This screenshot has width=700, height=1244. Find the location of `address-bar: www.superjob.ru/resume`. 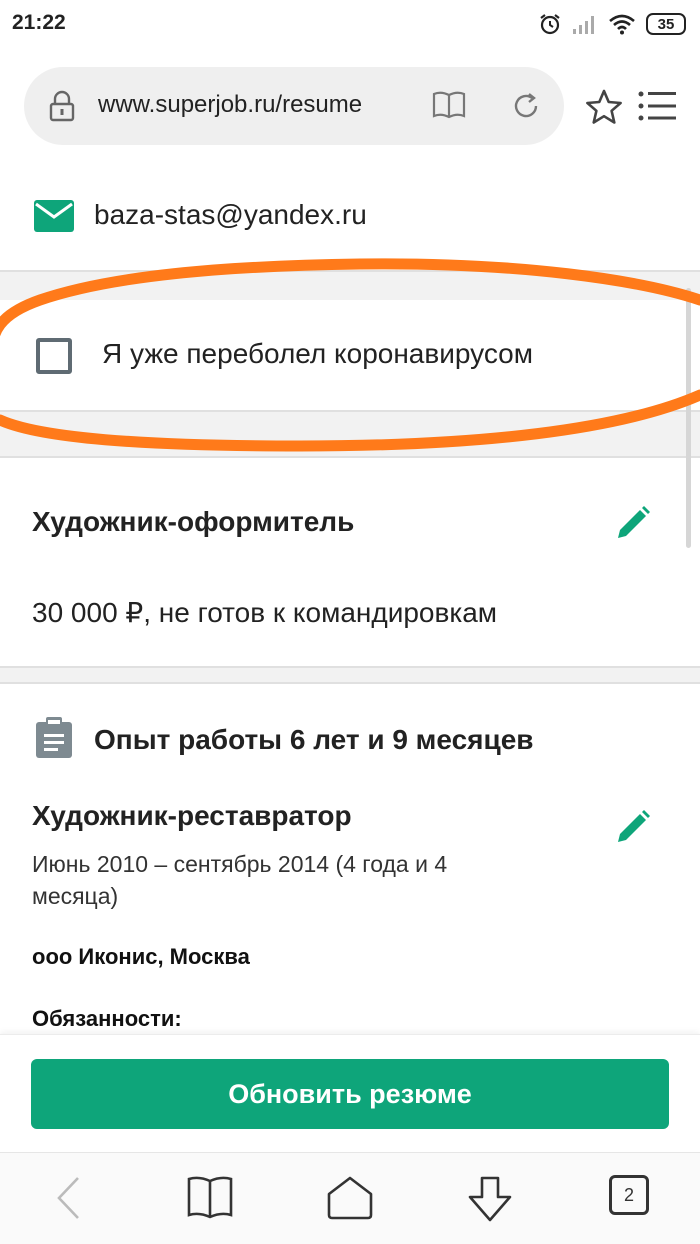

address-bar: www.superjob.ru/resume is located at coordinates (294, 106).